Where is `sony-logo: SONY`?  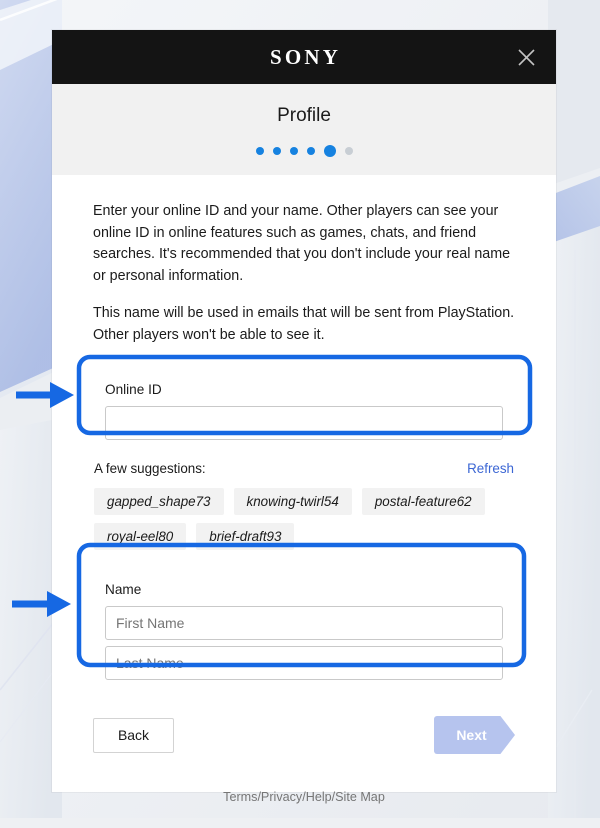
sony-logo: SONY is located at coordinates (306, 56).